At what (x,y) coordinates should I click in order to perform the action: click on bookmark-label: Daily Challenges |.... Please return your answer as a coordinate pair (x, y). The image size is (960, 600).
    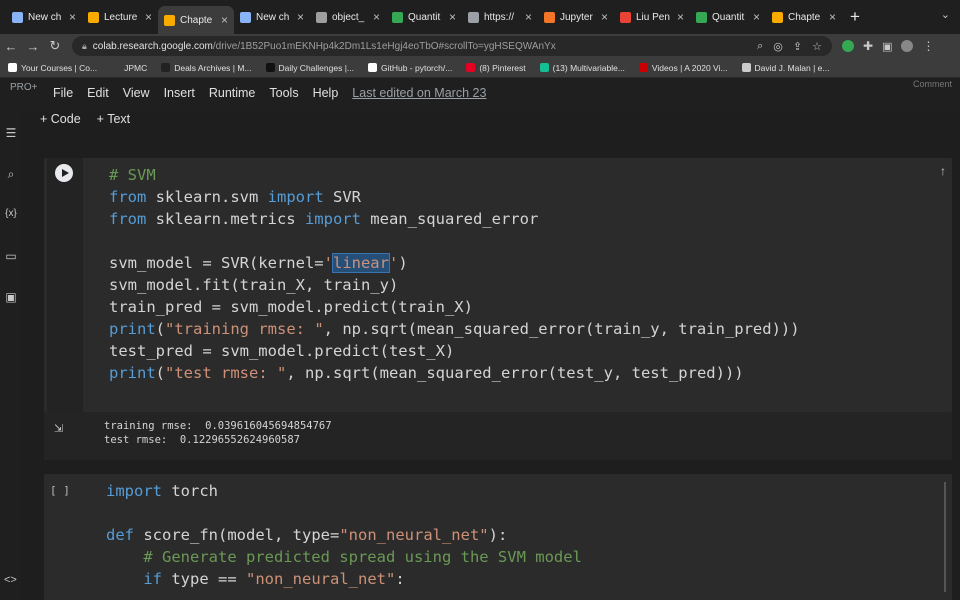
    Looking at the image, I should click on (316, 67).